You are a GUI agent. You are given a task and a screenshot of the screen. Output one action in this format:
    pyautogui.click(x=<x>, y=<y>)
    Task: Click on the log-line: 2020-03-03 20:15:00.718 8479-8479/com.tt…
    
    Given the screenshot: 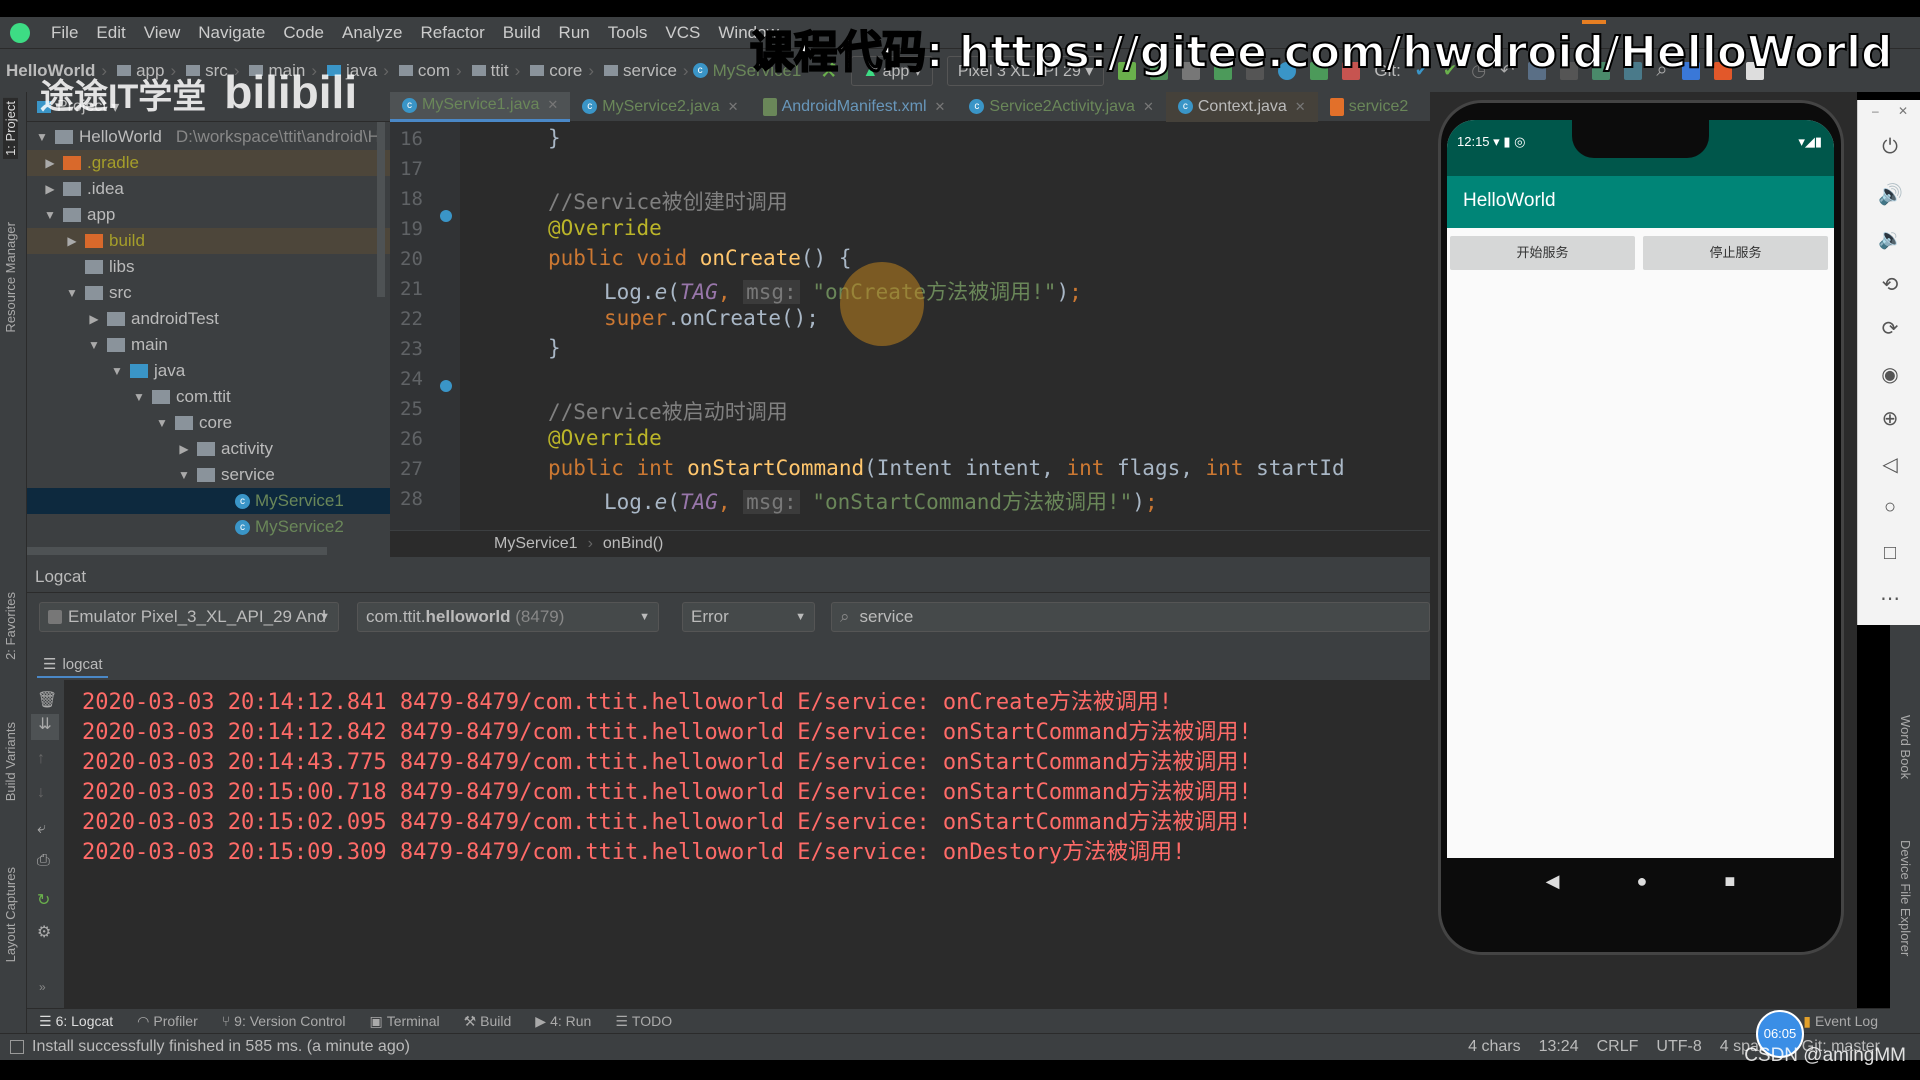 What is the action you would take?
    pyautogui.click(x=667, y=790)
    